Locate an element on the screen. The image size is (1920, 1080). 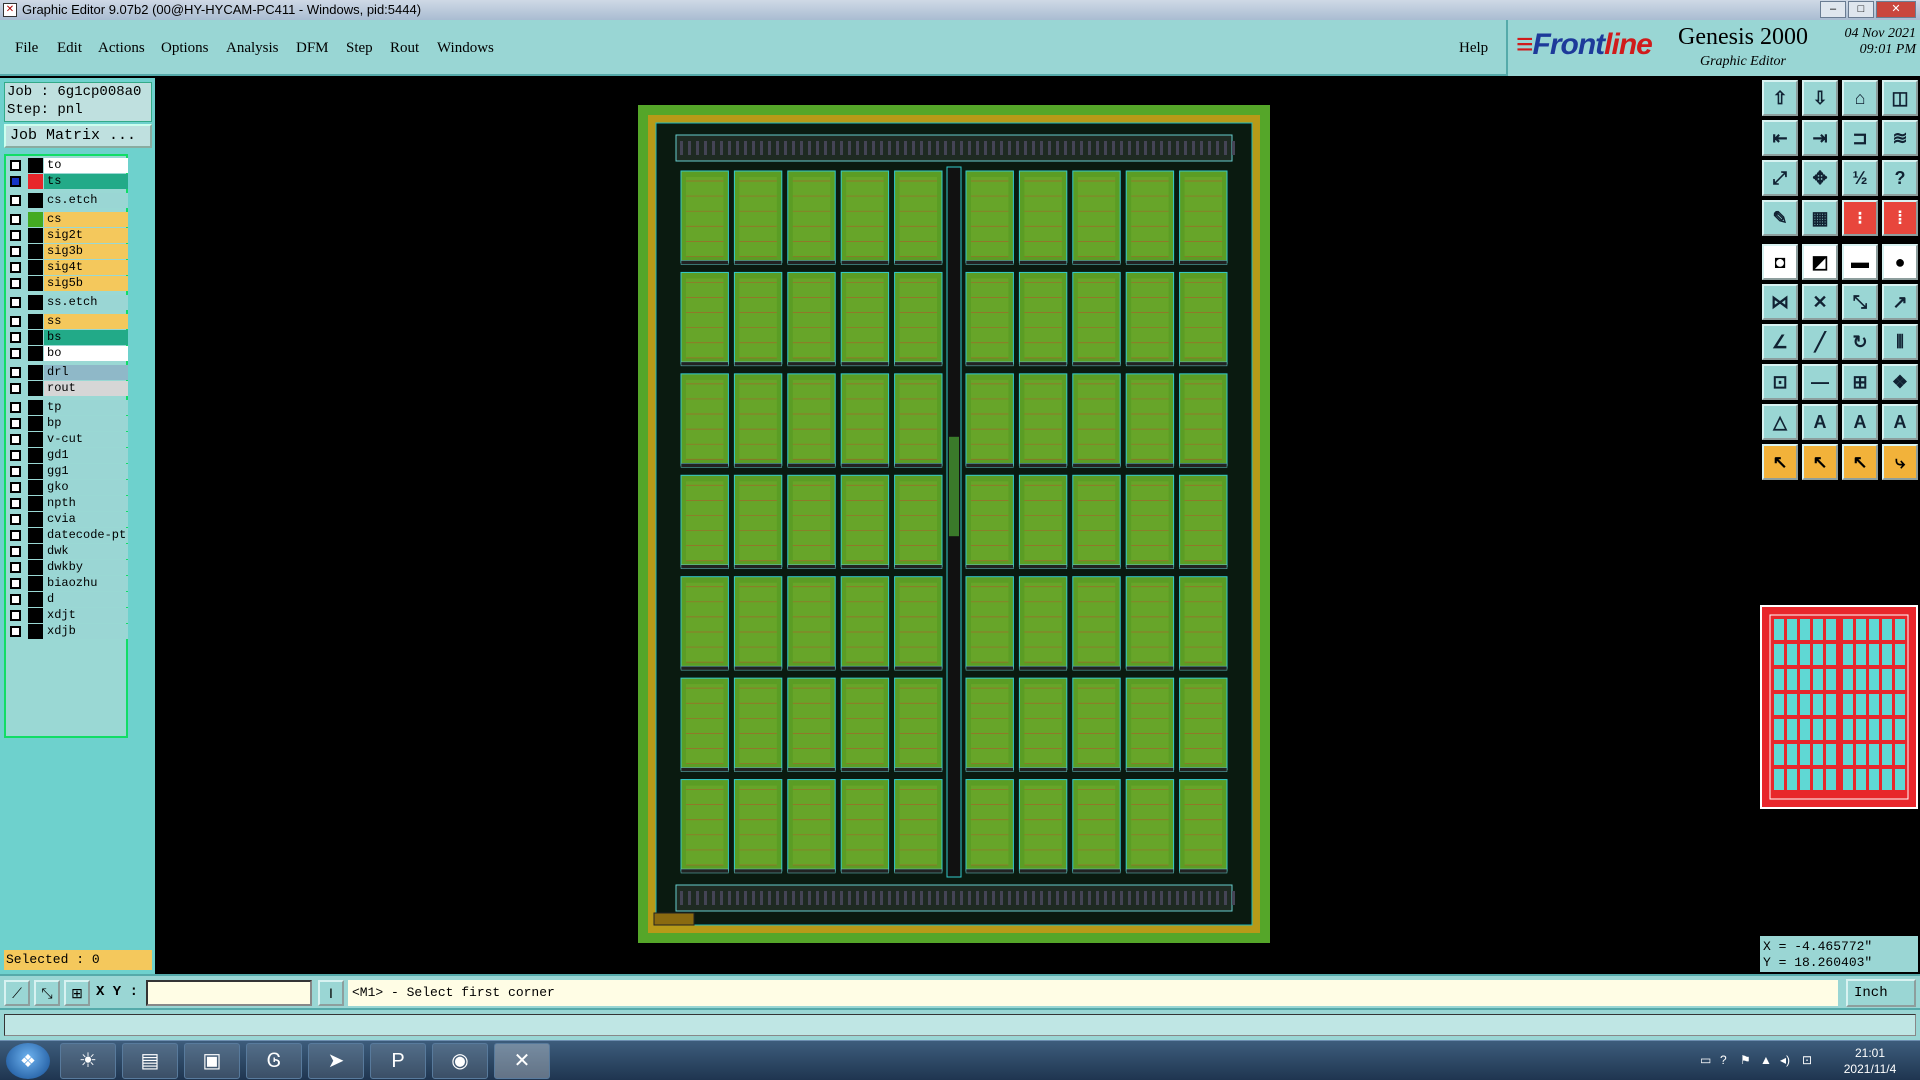
layer-row-to: to is located at coordinates (67, 166).